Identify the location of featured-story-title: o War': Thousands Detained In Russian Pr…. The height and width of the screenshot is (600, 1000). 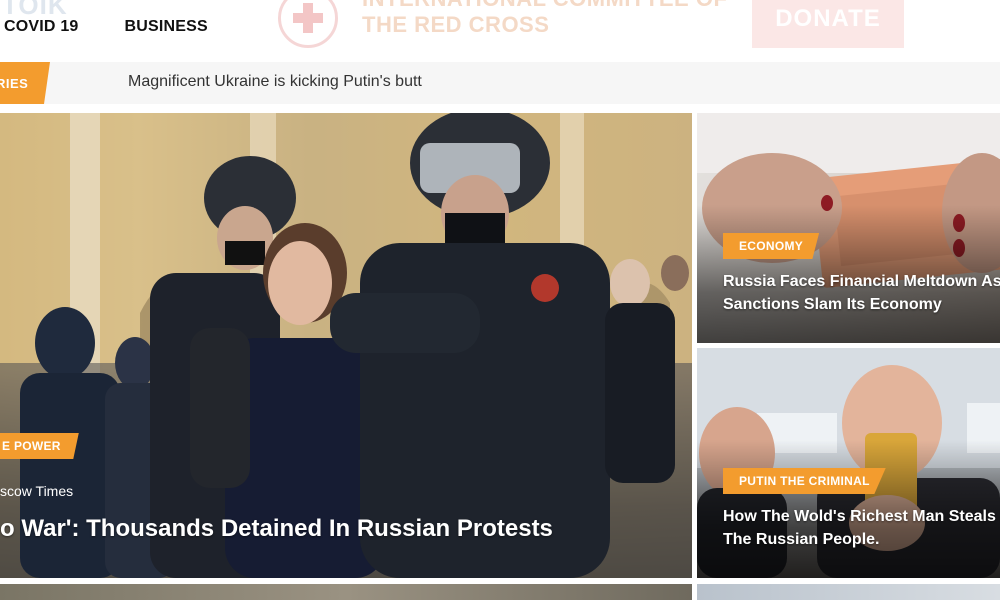
(276, 529).